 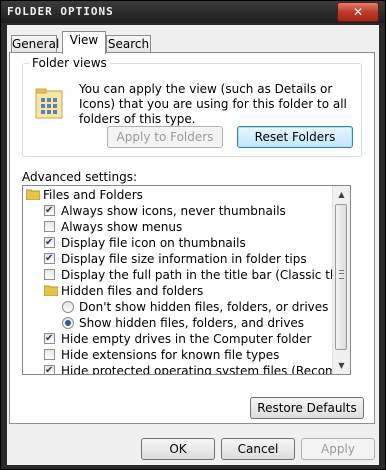 I want to click on close-icon: ✕, so click(x=358, y=12).